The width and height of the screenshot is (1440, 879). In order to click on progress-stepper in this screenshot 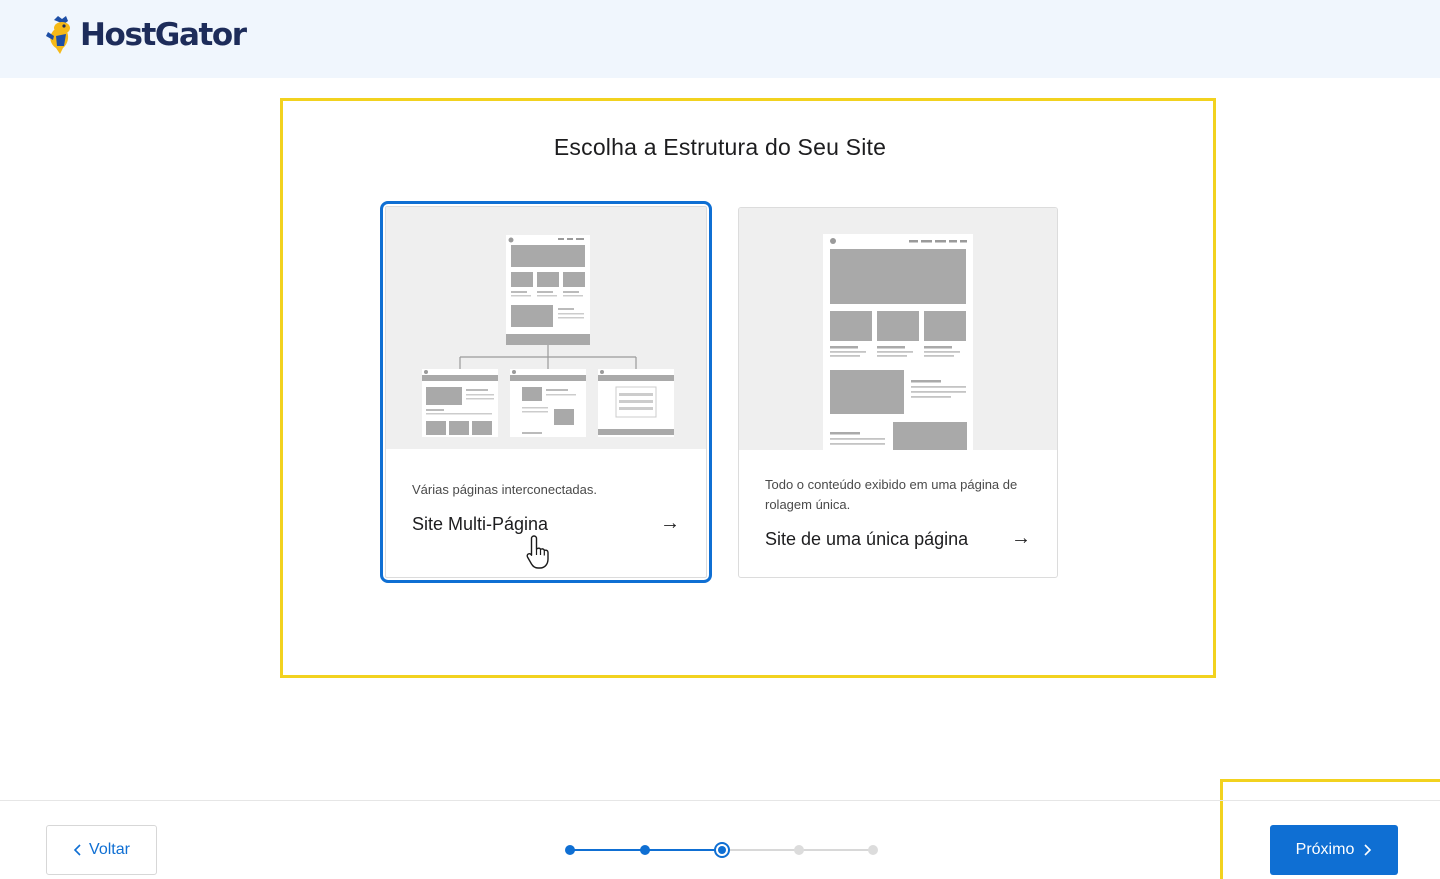, I will do `click(721, 850)`.